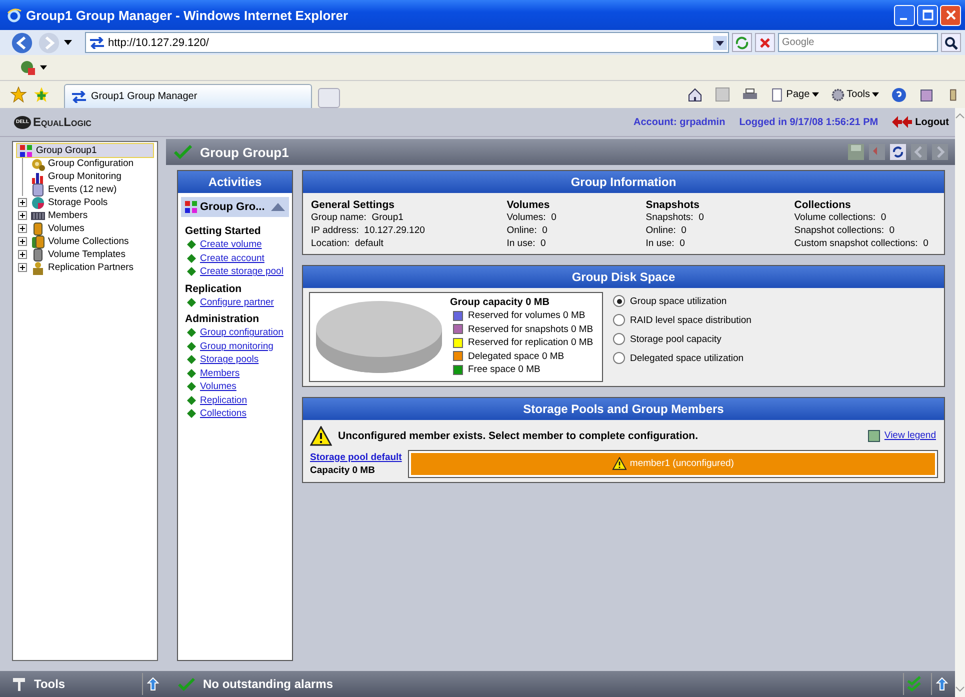  What do you see at coordinates (78, 254) in the screenshot?
I see `tree-item: Volume Templates` at bounding box center [78, 254].